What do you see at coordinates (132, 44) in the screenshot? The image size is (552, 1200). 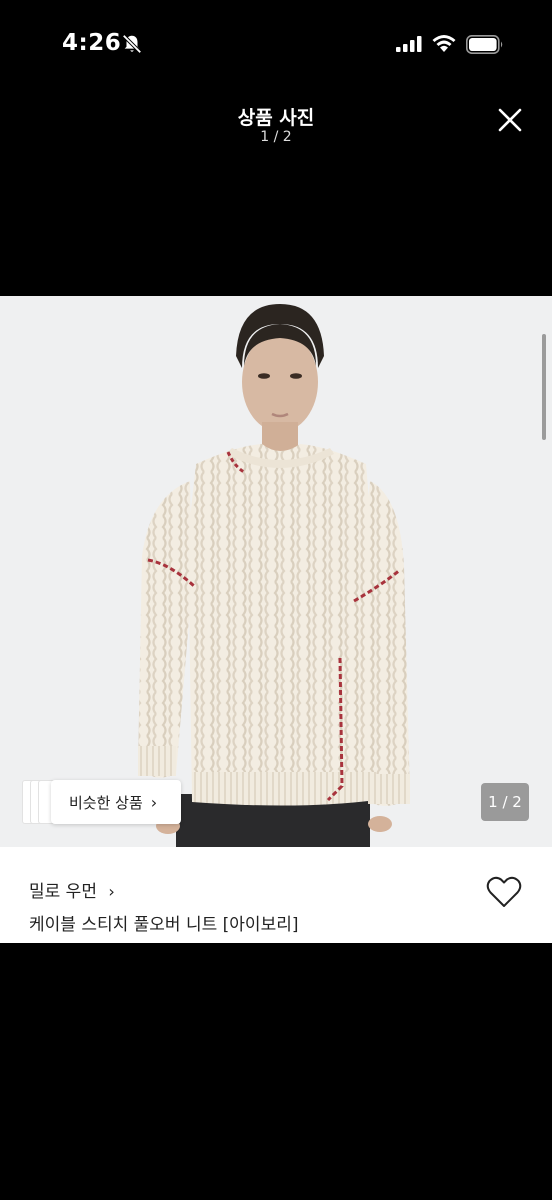 I see `bell-slash-icon` at bounding box center [132, 44].